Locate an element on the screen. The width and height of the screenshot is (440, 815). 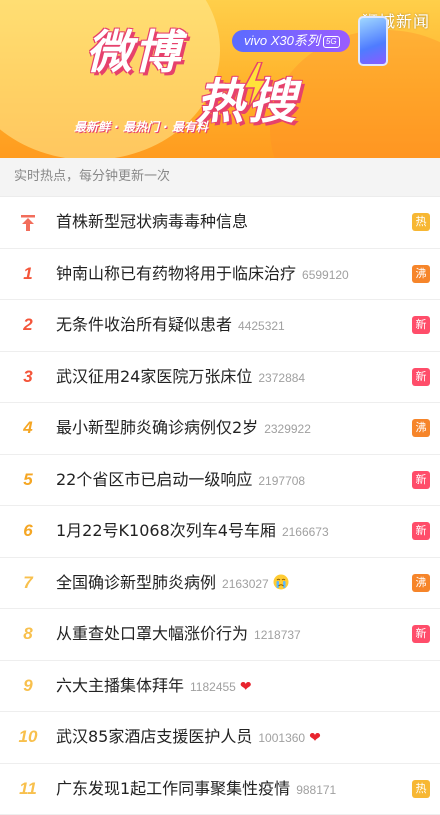
topic-title: 最小新型肺炎确诊病例仅2岁 is located at coordinates (157, 427).